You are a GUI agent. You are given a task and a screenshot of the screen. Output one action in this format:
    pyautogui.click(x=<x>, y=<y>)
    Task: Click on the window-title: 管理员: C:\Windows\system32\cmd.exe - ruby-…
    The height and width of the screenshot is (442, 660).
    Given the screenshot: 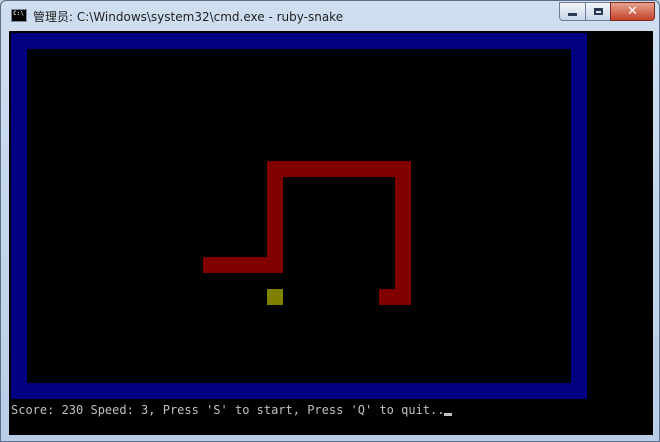 What is the action you would take?
    pyautogui.click(x=188, y=17)
    